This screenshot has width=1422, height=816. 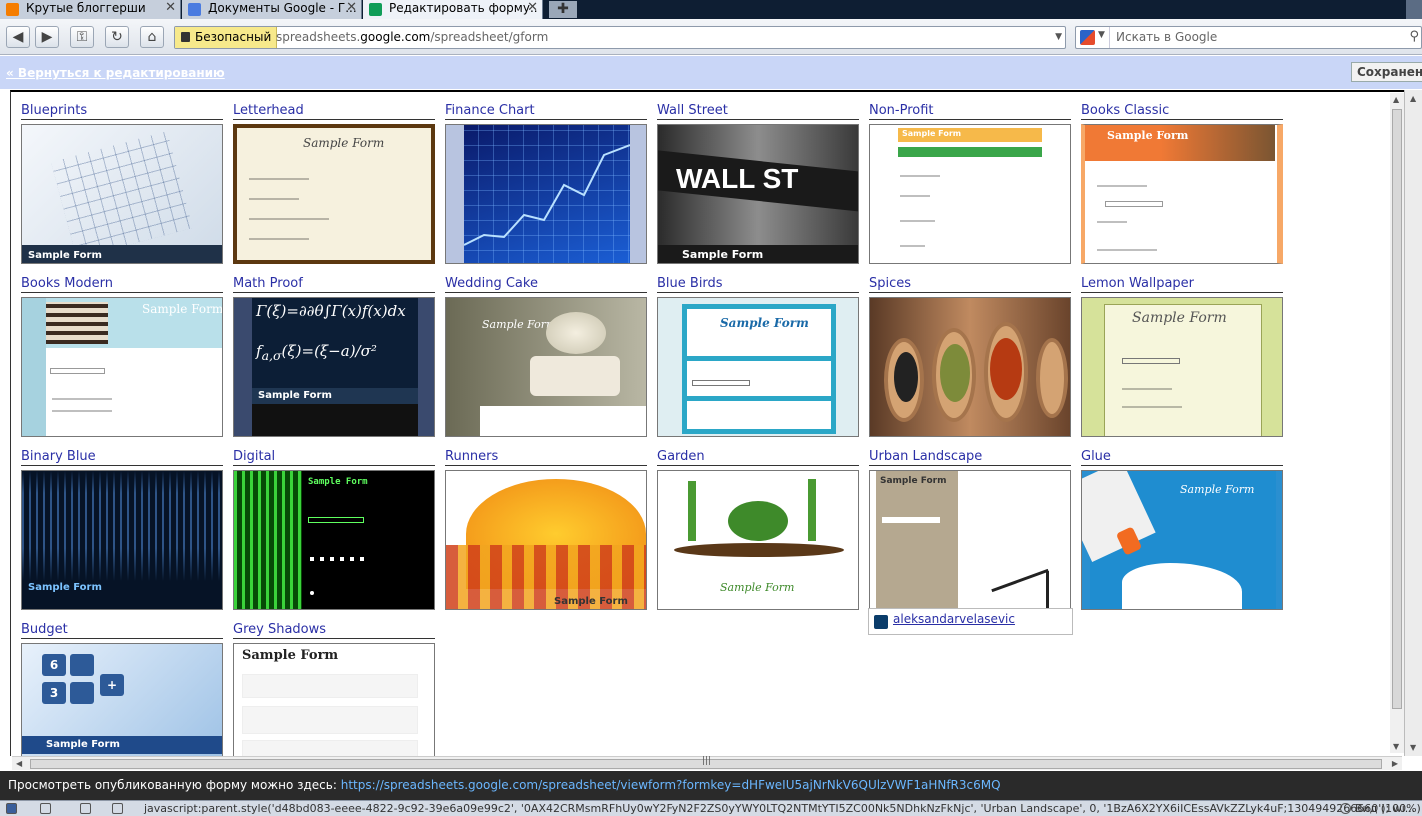 I want to click on theme-title: Runners, so click(x=546, y=457).